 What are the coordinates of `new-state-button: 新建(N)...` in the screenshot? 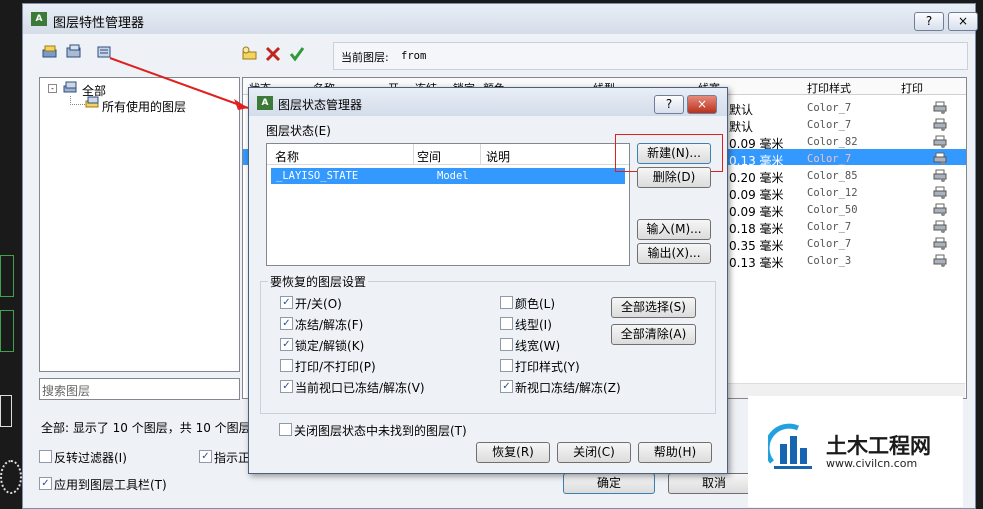 It's located at (674, 153).